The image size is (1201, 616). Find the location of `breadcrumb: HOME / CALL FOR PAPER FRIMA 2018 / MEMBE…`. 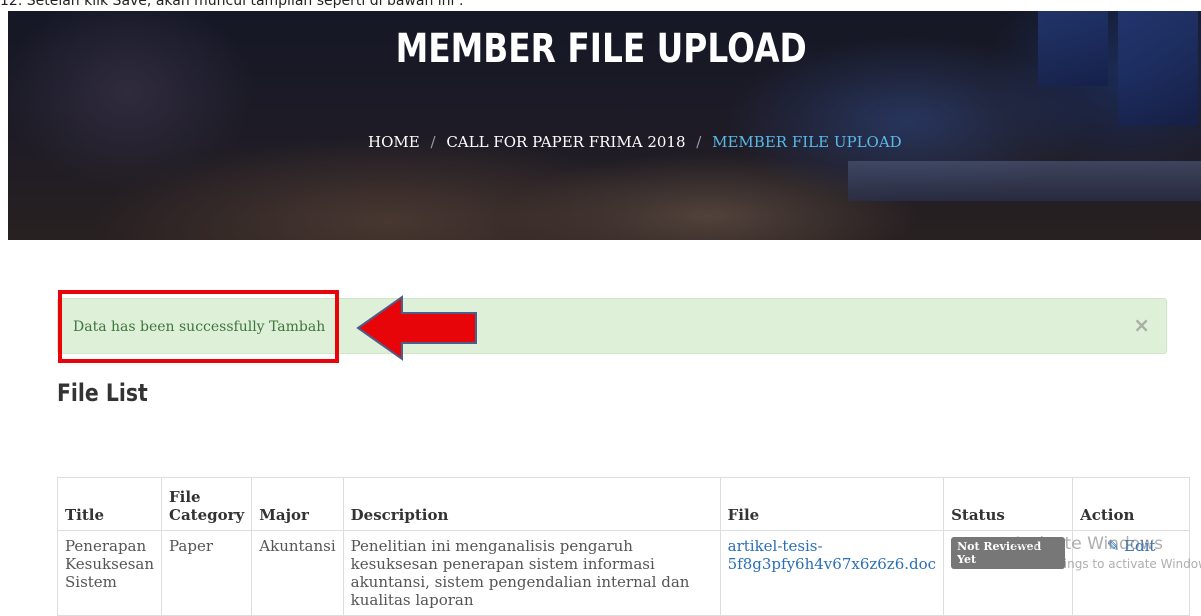

breadcrumb: HOME / CALL FOR PAPER FRIMA 2018 / MEMBE… is located at coordinates (635, 142).